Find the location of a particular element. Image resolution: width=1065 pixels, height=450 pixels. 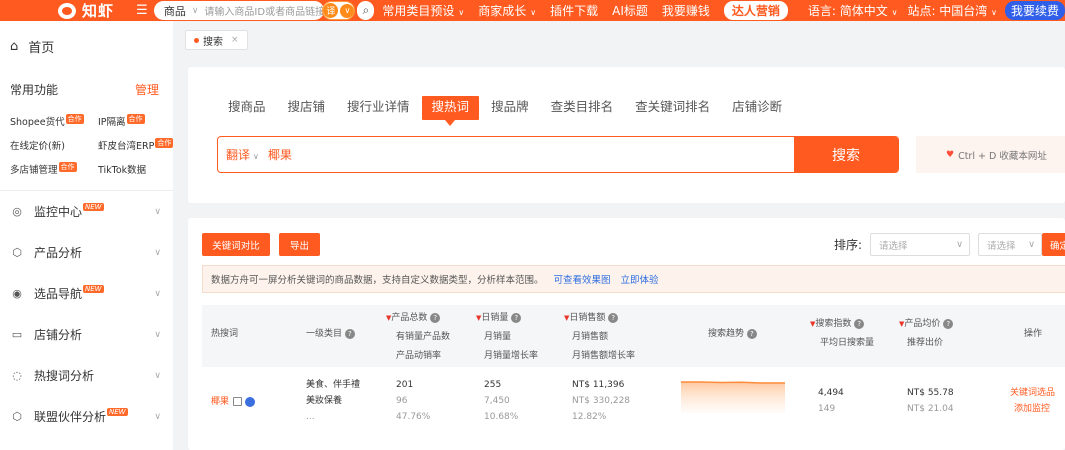

search-category-select: 商品 is located at coordinates (175, 11).